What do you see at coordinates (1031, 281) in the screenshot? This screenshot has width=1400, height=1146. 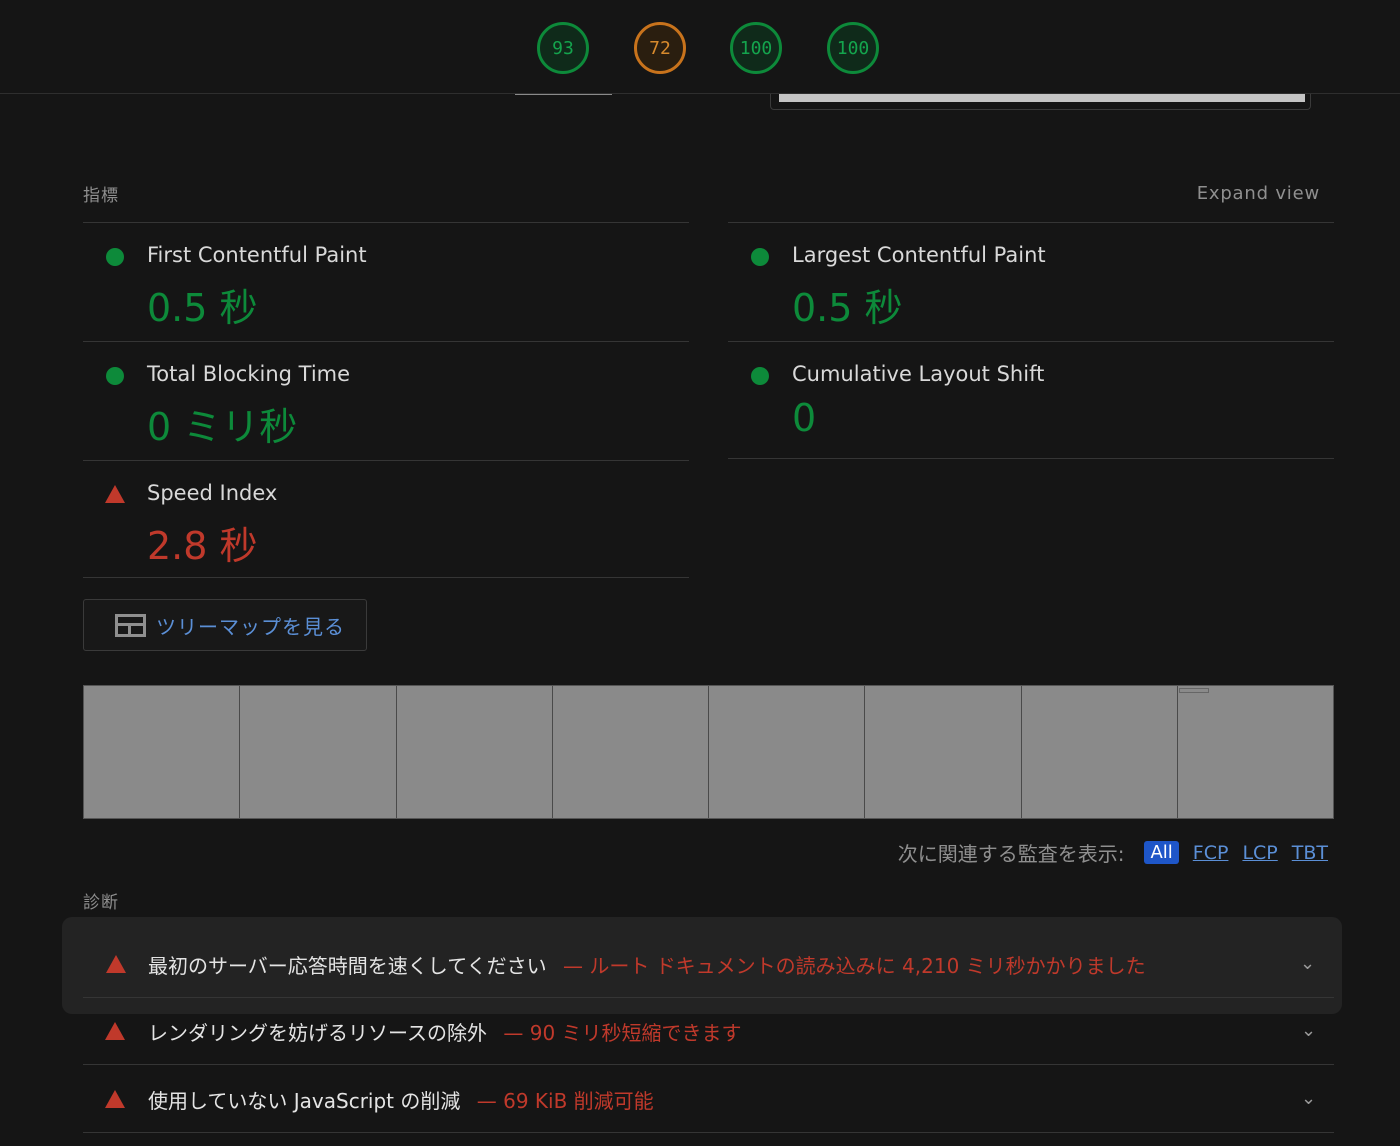 I see `metric-lcp: Largest Contentful Paint 0.5 秒` at bounding box center [1031, 281].